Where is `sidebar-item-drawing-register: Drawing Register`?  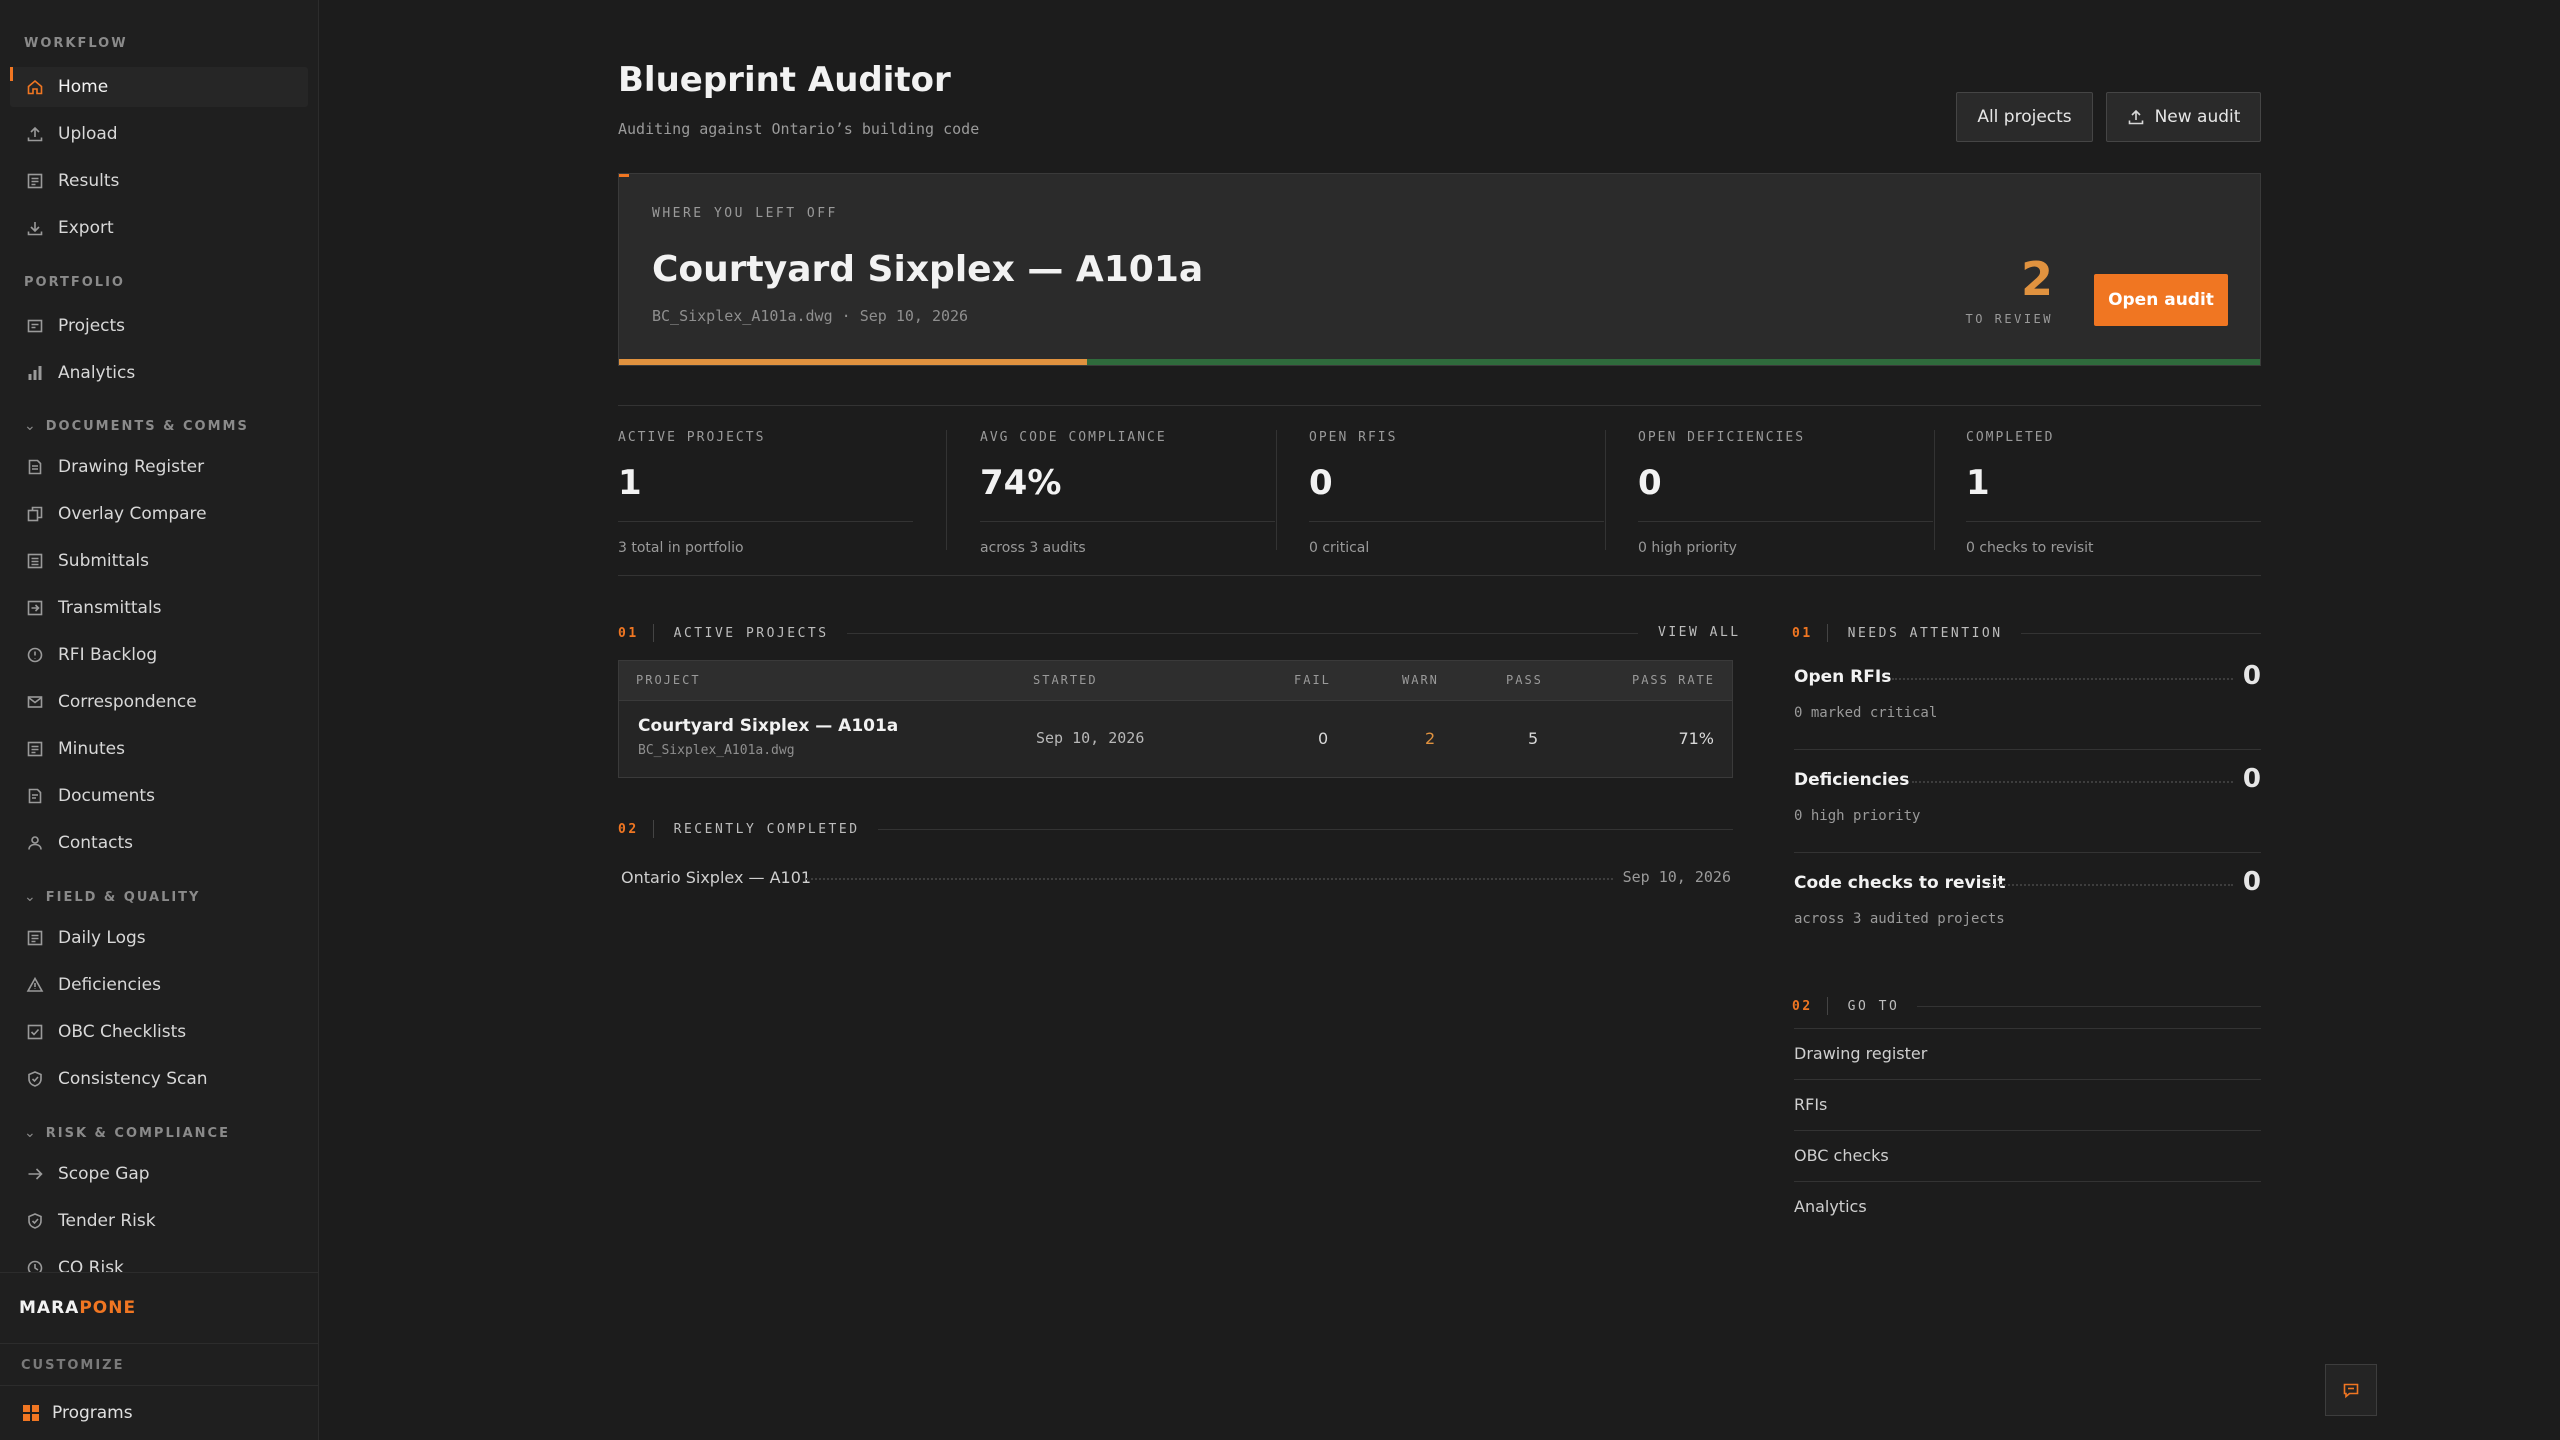
sidebar-item-drawing-register: Drawing Register is located at coordinates (159, 467).